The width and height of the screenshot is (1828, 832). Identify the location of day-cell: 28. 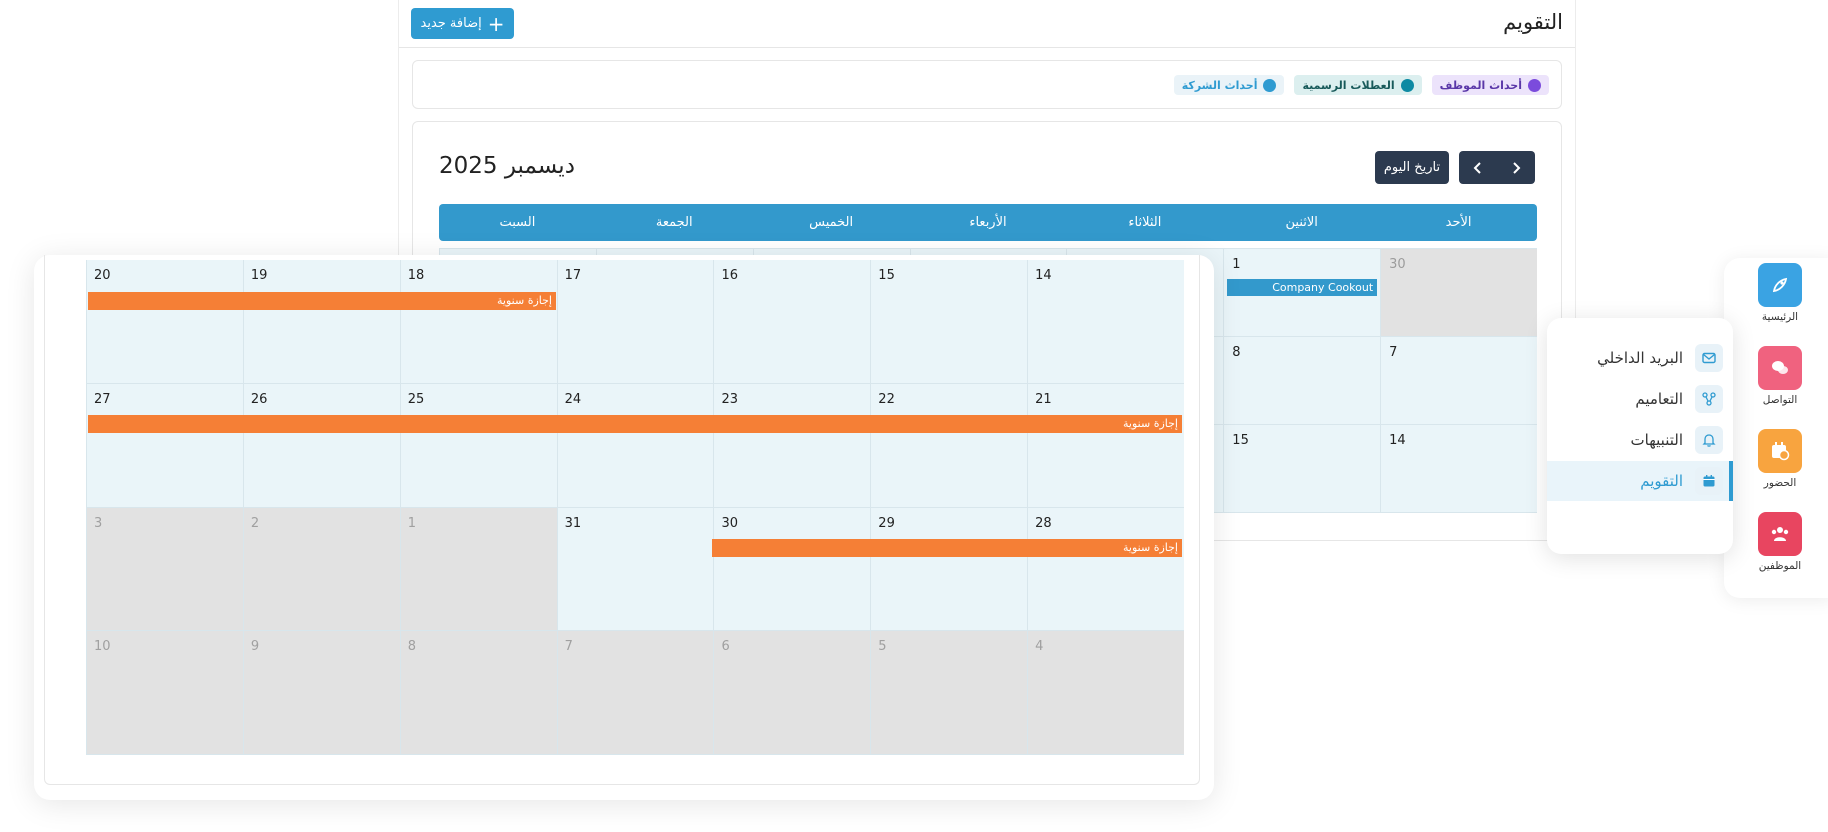
(1105, 569).